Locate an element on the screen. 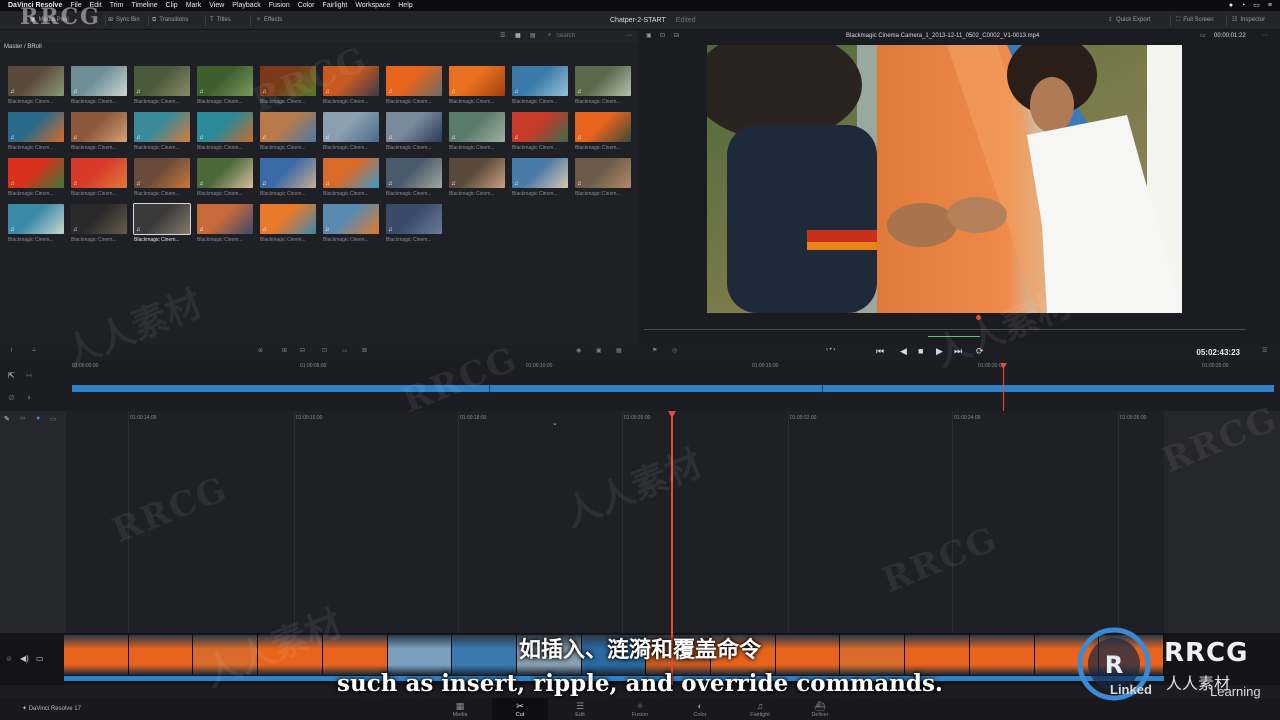 The height and width of the screenshot is (720, 1280). razor-icon: ✎ is located at coordinates (7, 419).